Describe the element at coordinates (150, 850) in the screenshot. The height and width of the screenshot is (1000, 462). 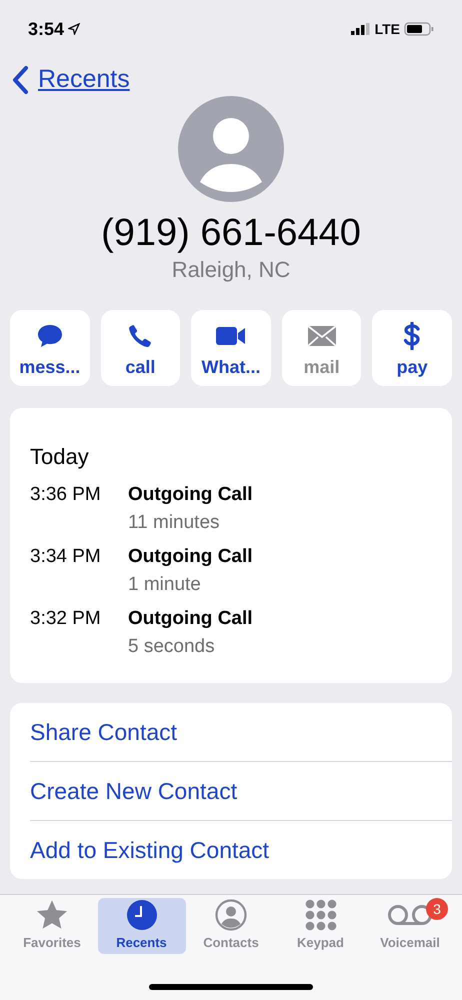
I see `contact-option: Add to Existing Contact` at that location.